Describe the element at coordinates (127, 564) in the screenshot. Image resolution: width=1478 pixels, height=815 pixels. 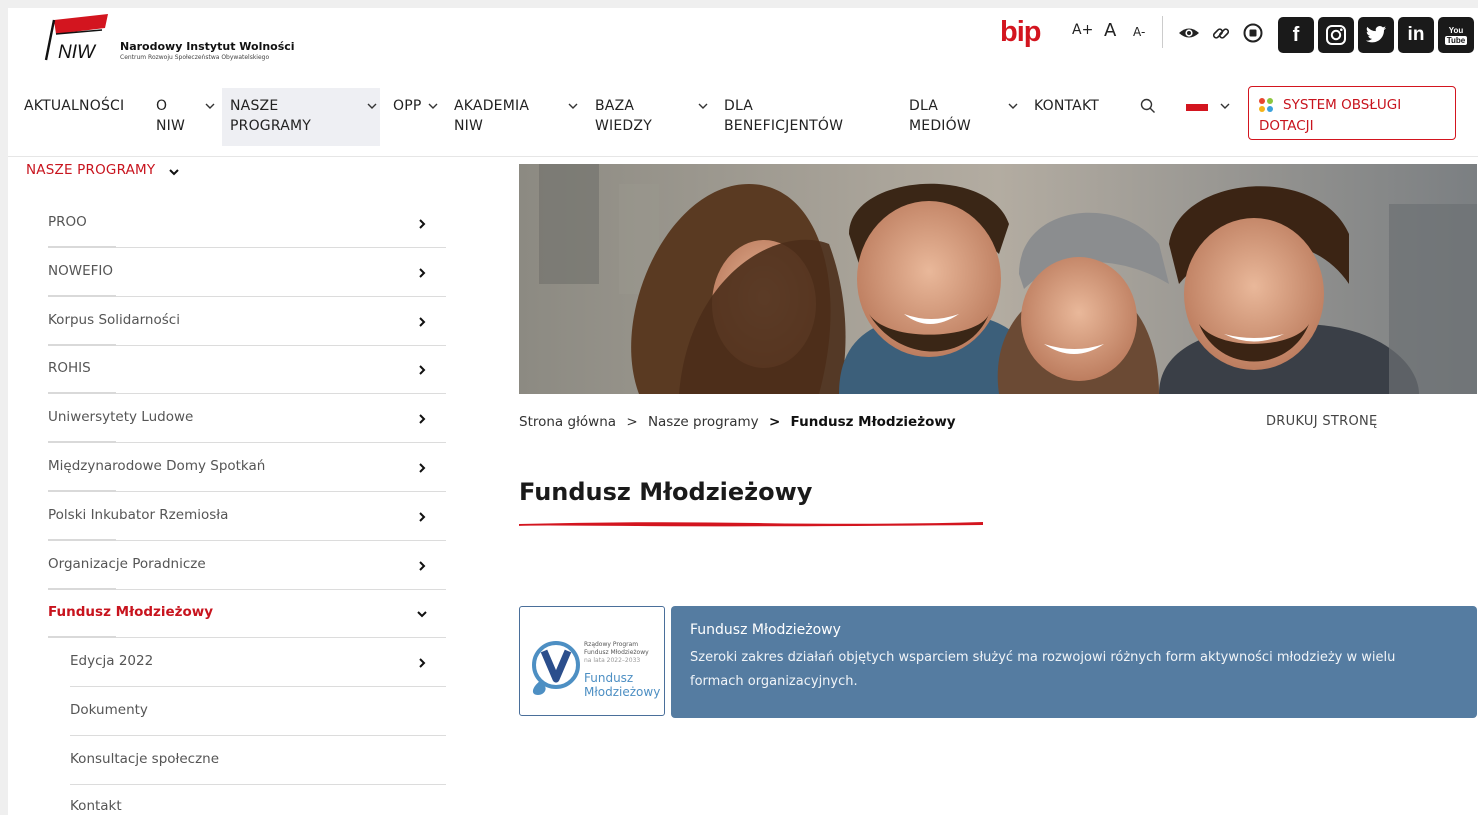
I see `sidebar-item-label: Organizacje Poradnicze` at that location.